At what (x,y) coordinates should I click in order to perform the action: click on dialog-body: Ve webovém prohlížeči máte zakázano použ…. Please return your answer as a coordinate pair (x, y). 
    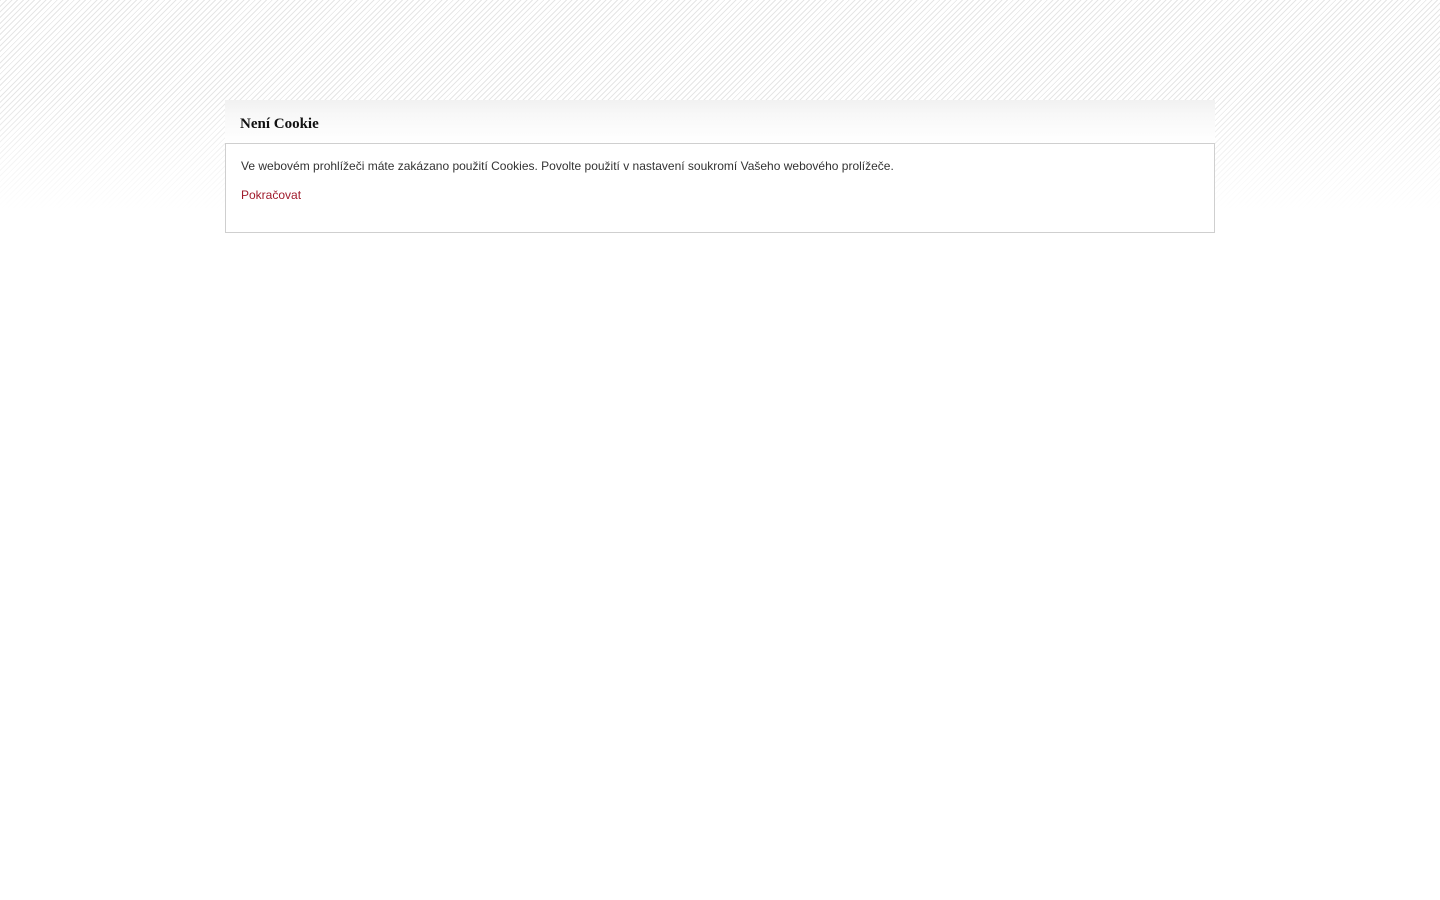
    Looking at the image, I should click on (720, 188).